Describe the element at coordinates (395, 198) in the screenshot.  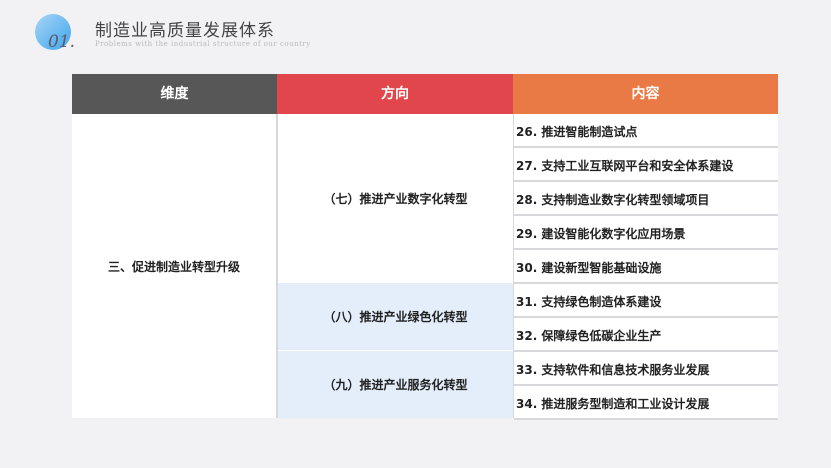
I see `direction-cell-digital: （七）推进产业数字化转型` at that location.